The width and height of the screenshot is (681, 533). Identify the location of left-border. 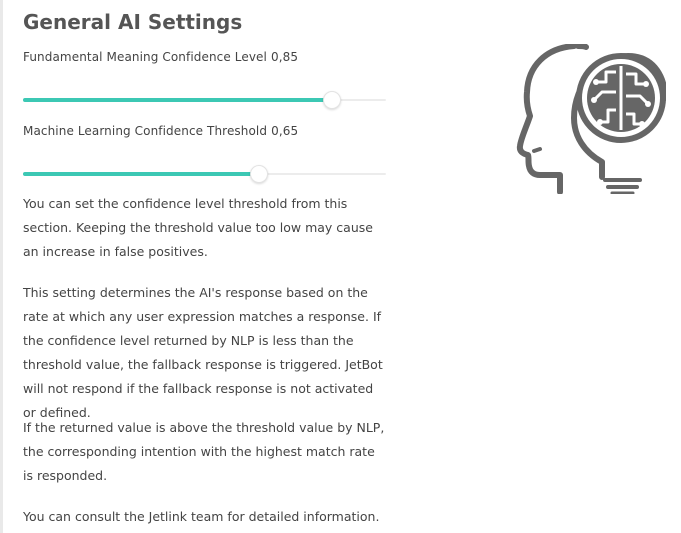
(1, 266).